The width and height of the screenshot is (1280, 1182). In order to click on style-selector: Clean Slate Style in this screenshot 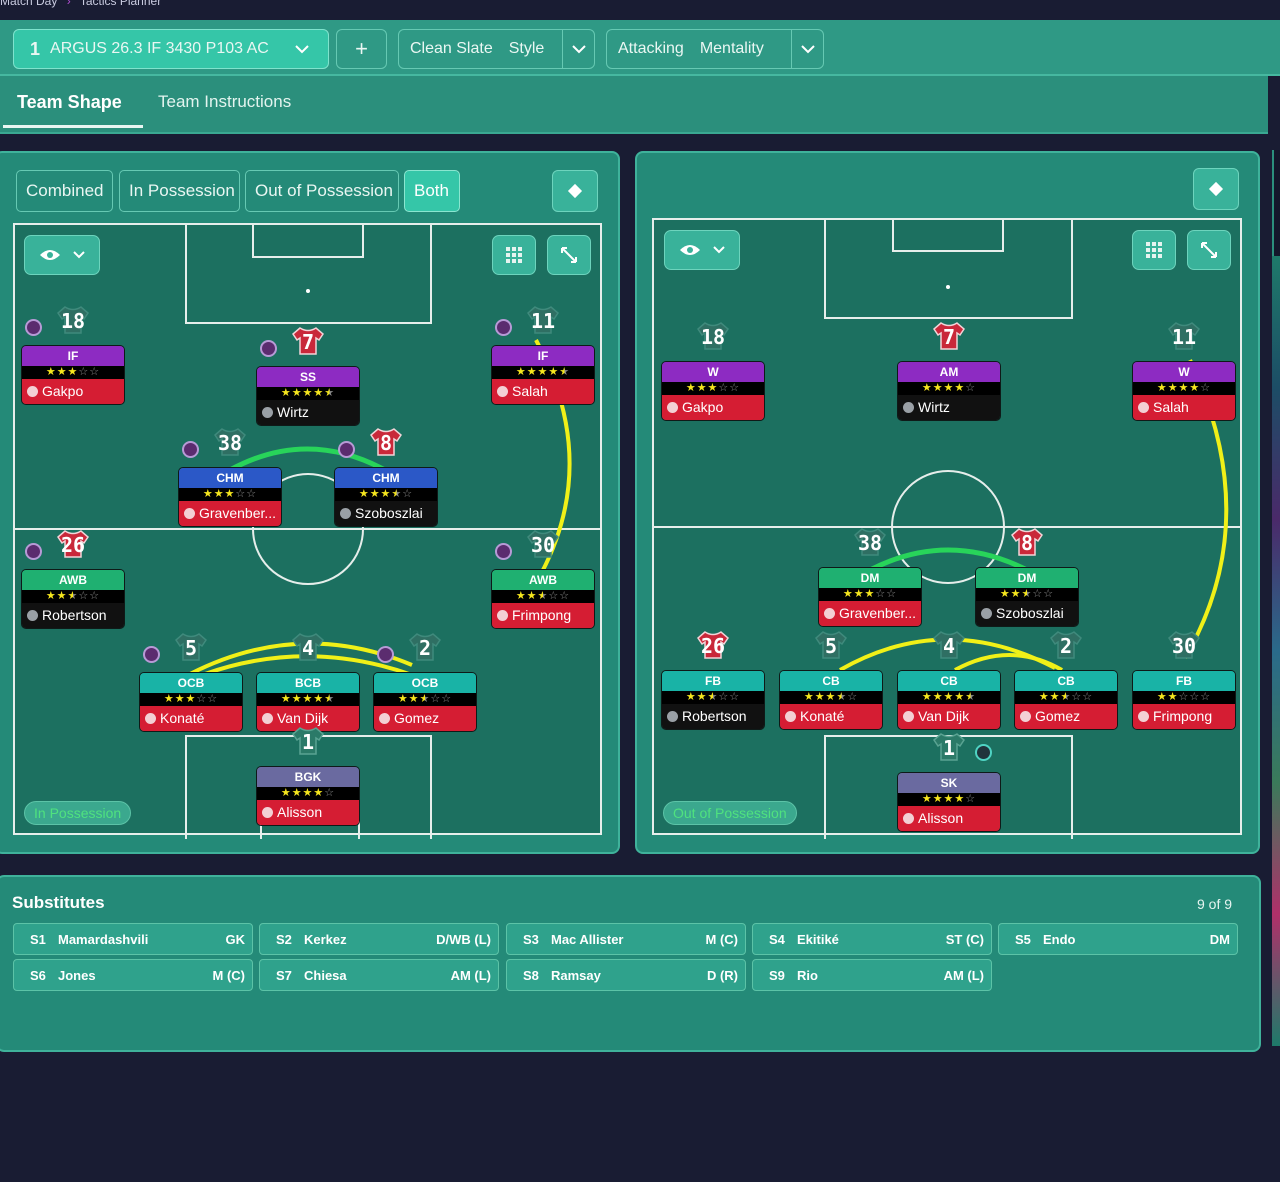, I will do `click(496, 49)`.